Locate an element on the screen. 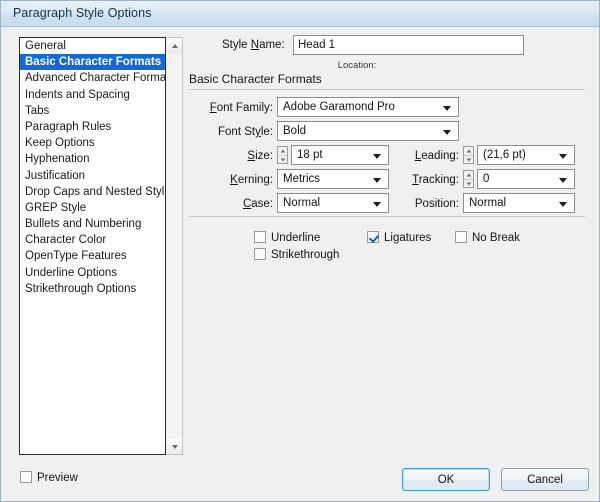  scroll-down-button is located at coordinates (174, 446).